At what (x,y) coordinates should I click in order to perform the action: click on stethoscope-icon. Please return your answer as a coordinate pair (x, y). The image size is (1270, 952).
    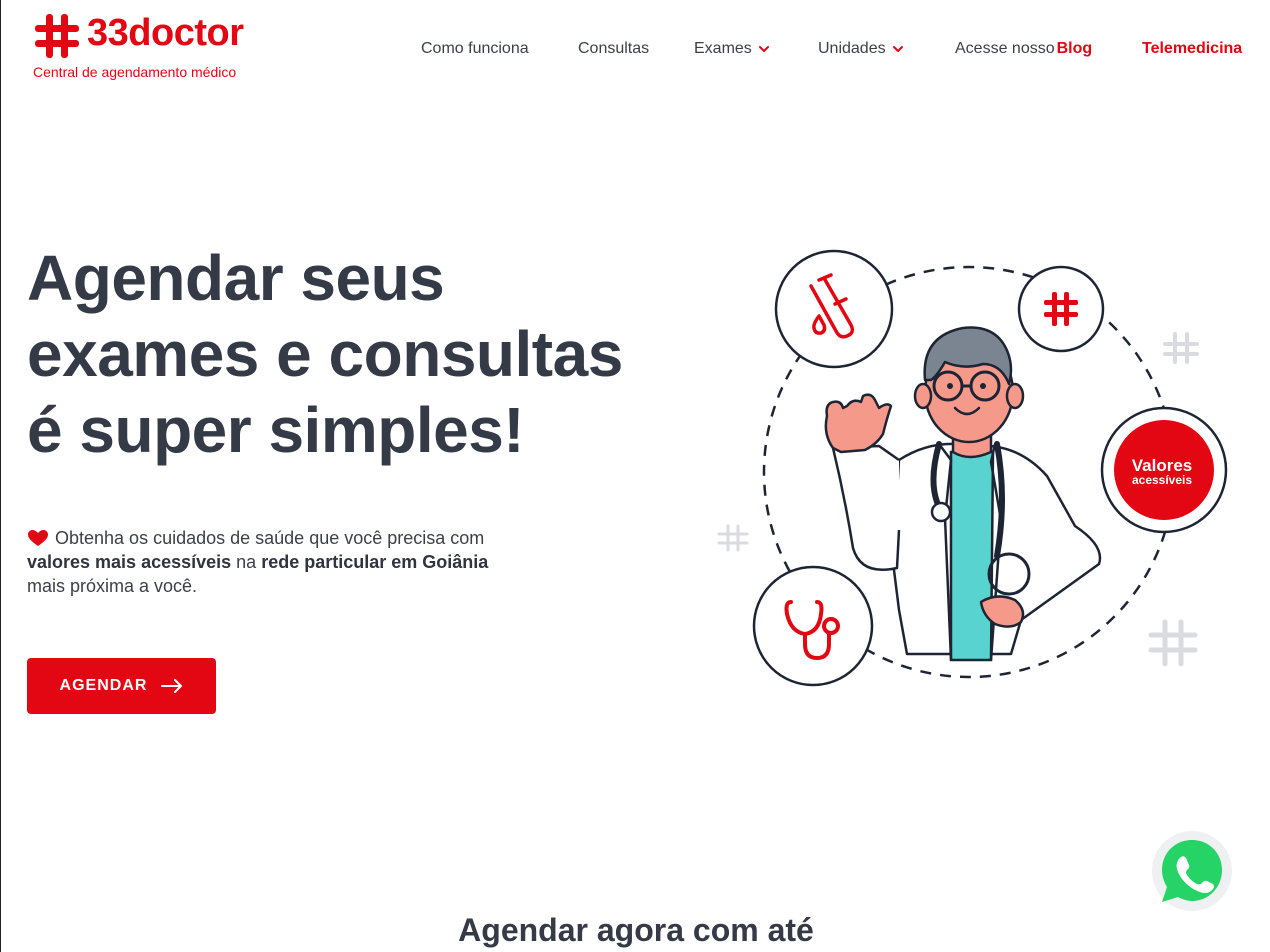
    Looking at the image, I should click on (813, 626).